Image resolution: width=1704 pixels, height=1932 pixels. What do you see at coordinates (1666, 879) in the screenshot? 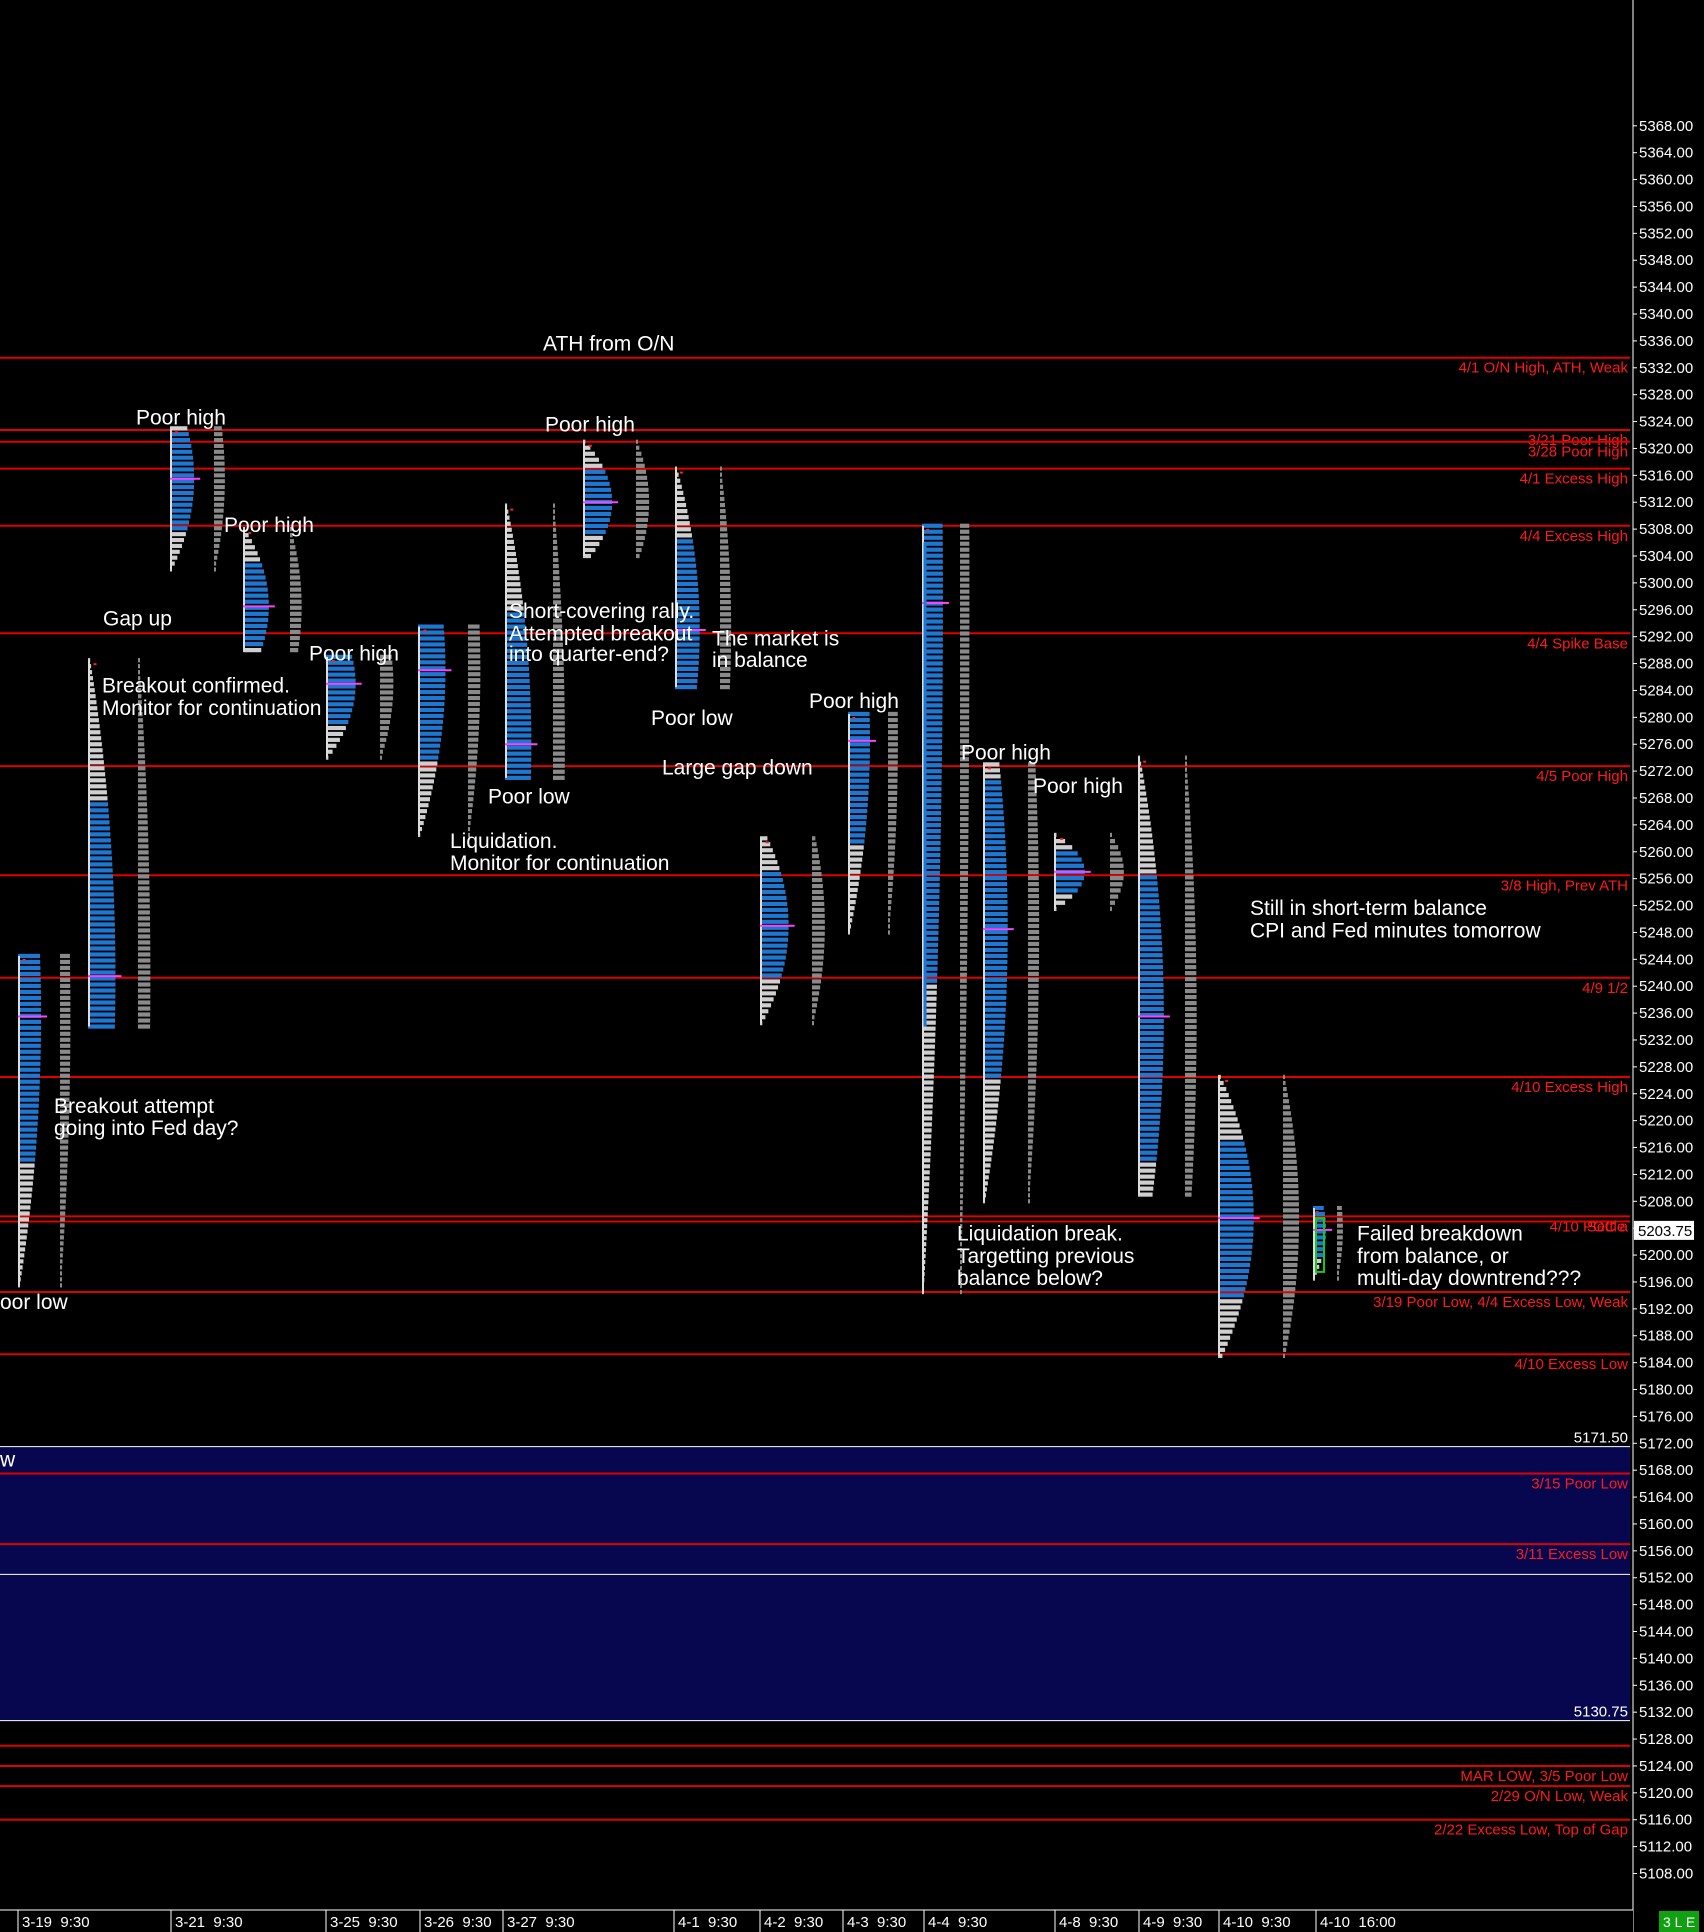
I see `axis-tick-label: 5256.00` at bounding box center [1666, 879].